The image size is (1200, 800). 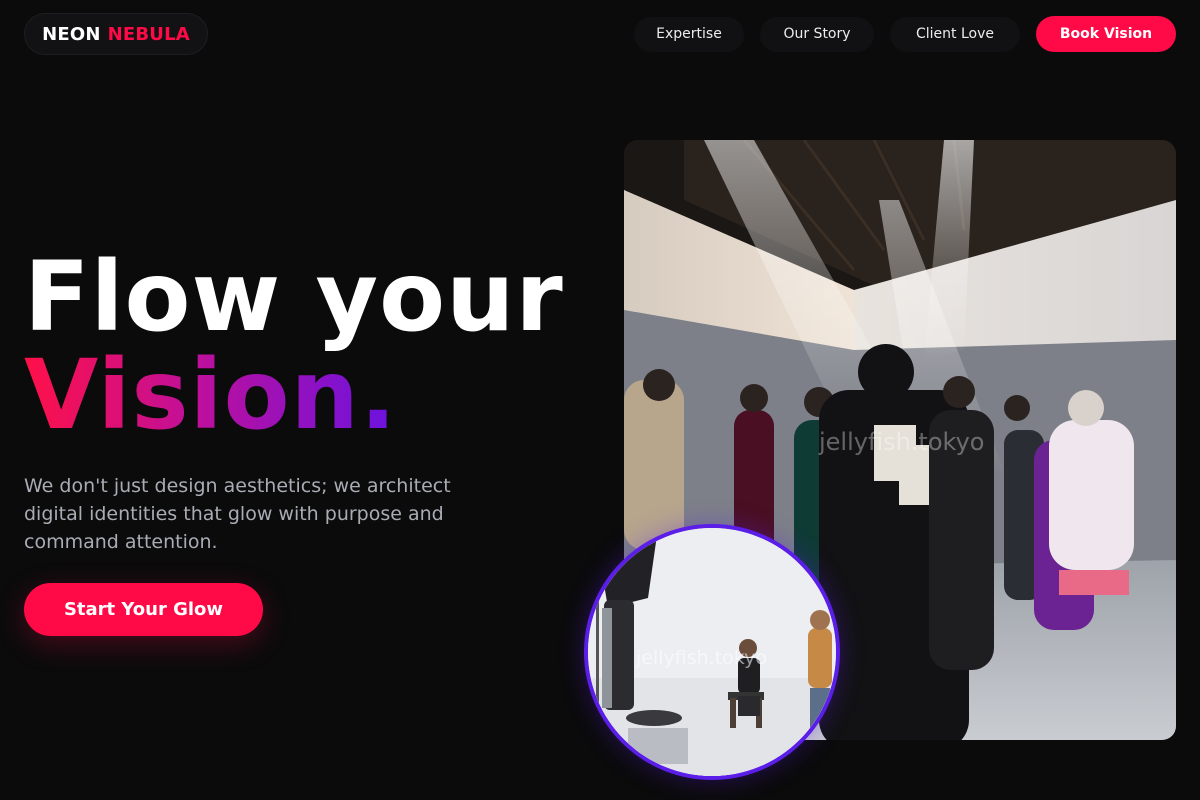 What do you see at coordinates (955, 34) in the screenshot?
I see `nav-link-client-love: Client Love` at bounding box center [955, 34].